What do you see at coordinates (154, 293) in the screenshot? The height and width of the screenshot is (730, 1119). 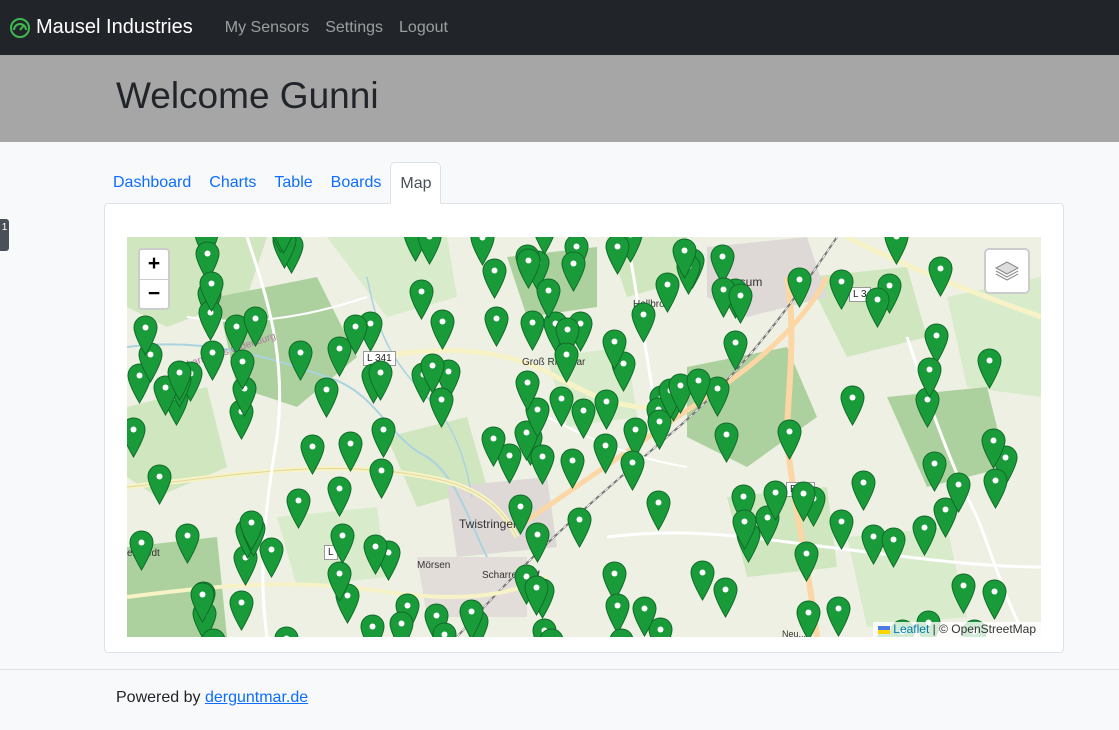 I see `zoom-out-button: −` at bounding box center [154, 293].